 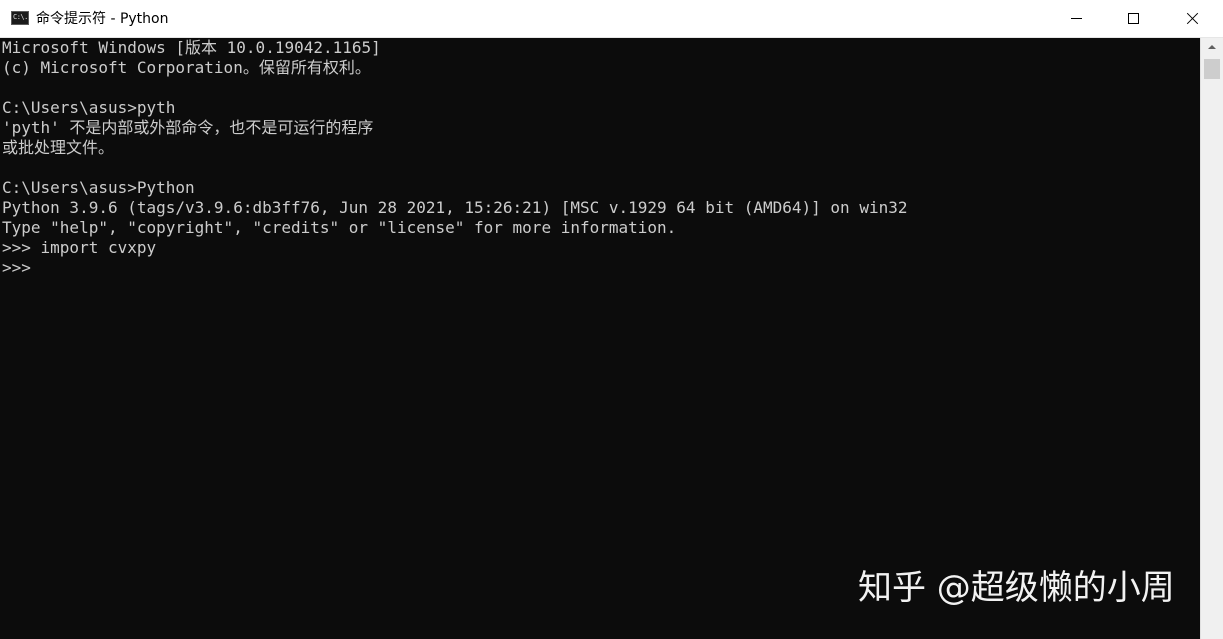 I want to click on chevron-up-icon, so click(x=1212, y=47).